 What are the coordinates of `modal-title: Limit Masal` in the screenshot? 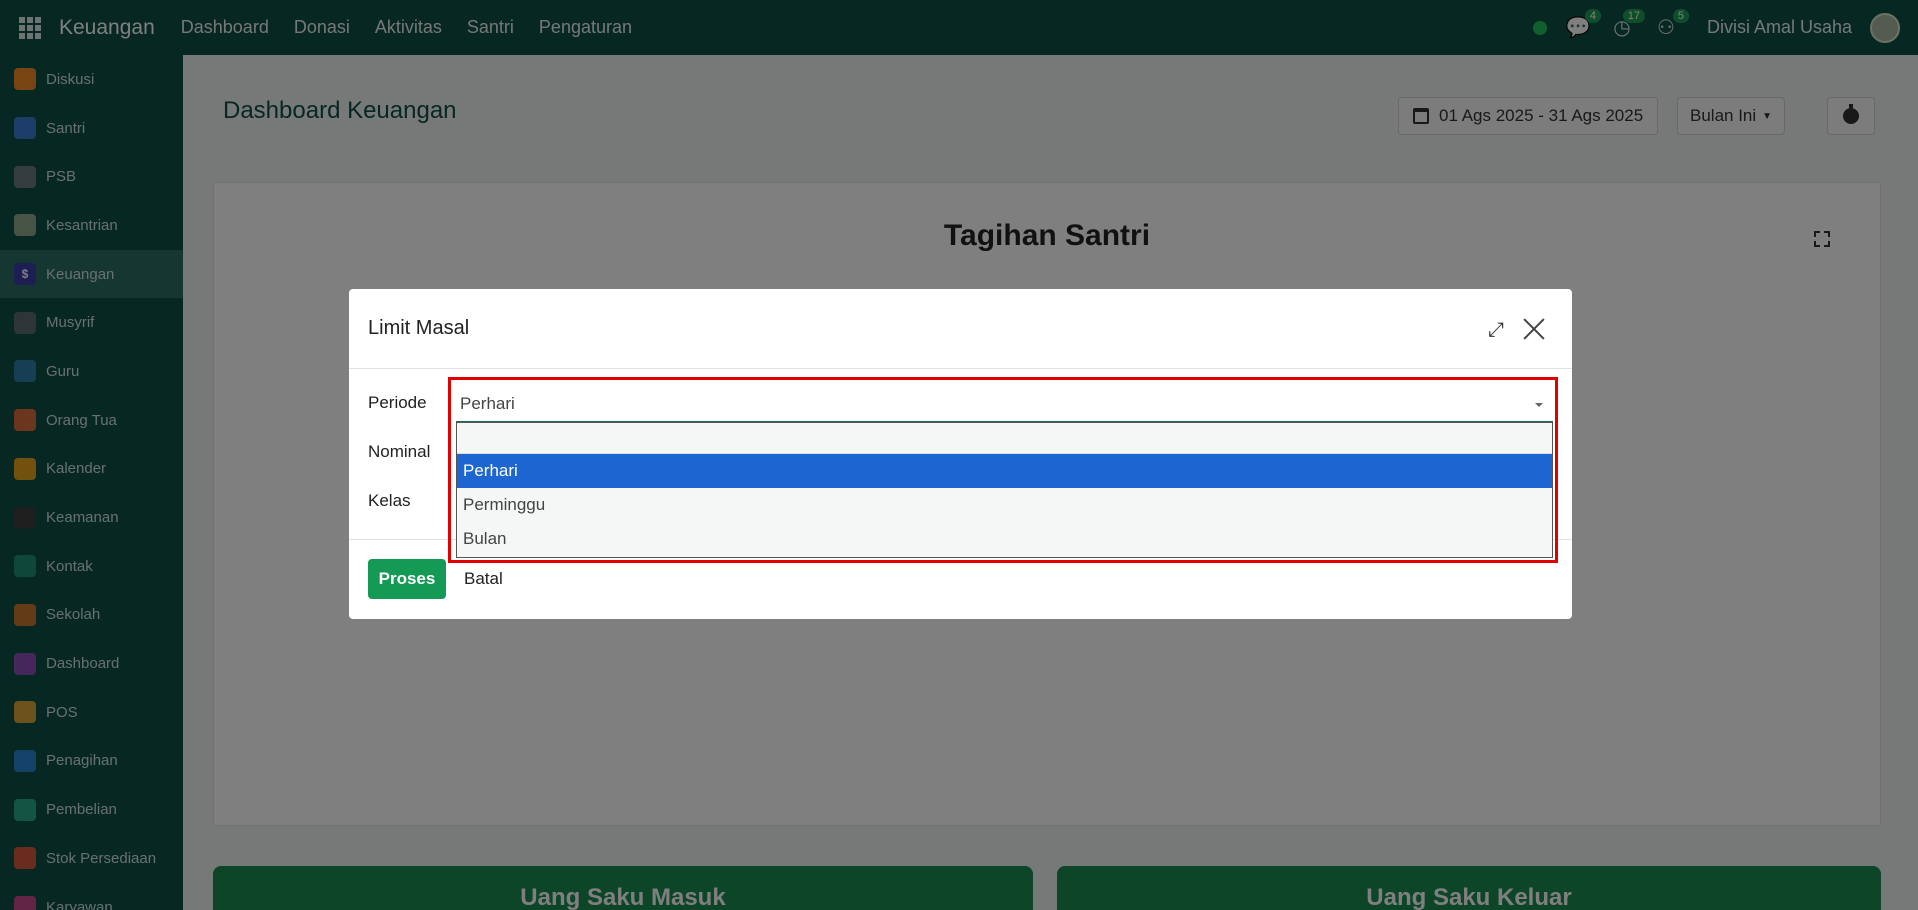 It's located at (419, 328).